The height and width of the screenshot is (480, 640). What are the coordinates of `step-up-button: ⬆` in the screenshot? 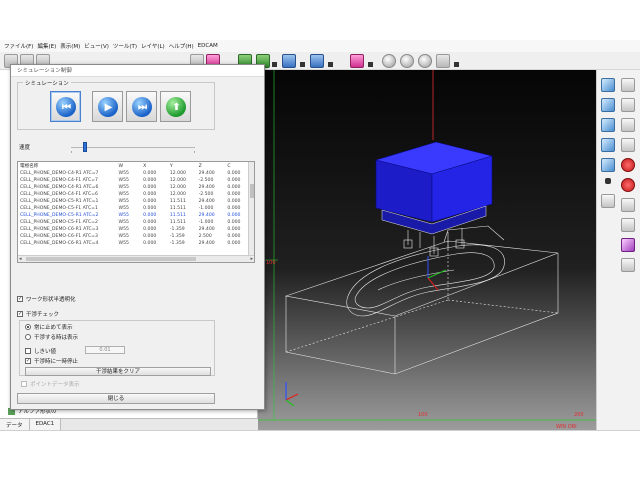 It's located at (175, 106).